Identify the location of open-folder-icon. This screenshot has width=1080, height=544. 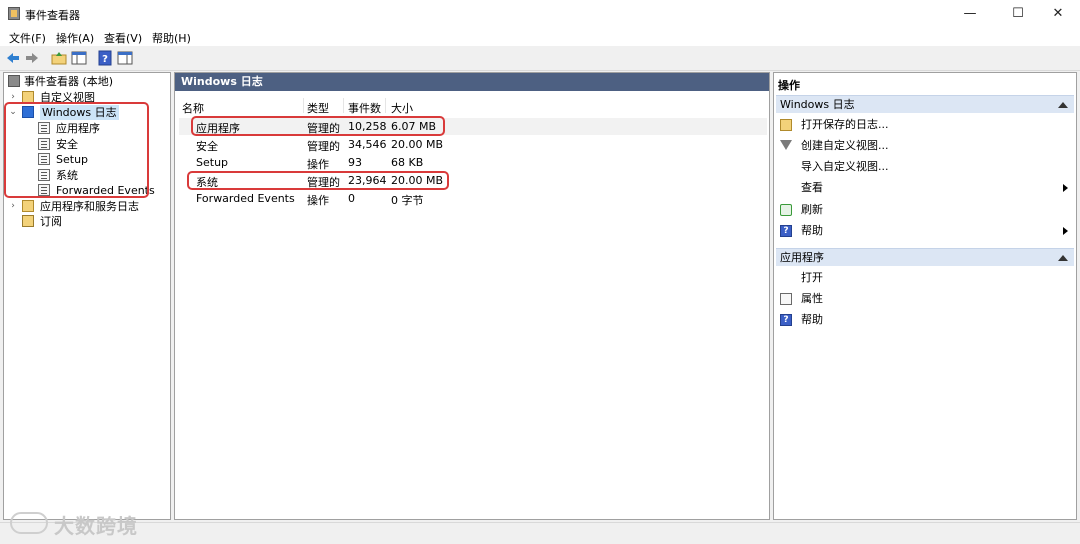
(786, 125).